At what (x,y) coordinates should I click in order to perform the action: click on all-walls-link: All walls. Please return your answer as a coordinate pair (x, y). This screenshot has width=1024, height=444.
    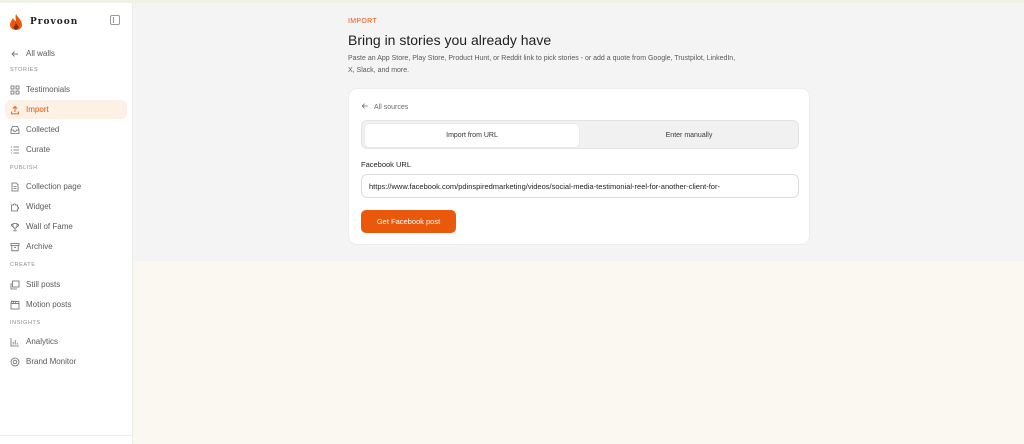
    Looking at the image, I should click on (66, 53).